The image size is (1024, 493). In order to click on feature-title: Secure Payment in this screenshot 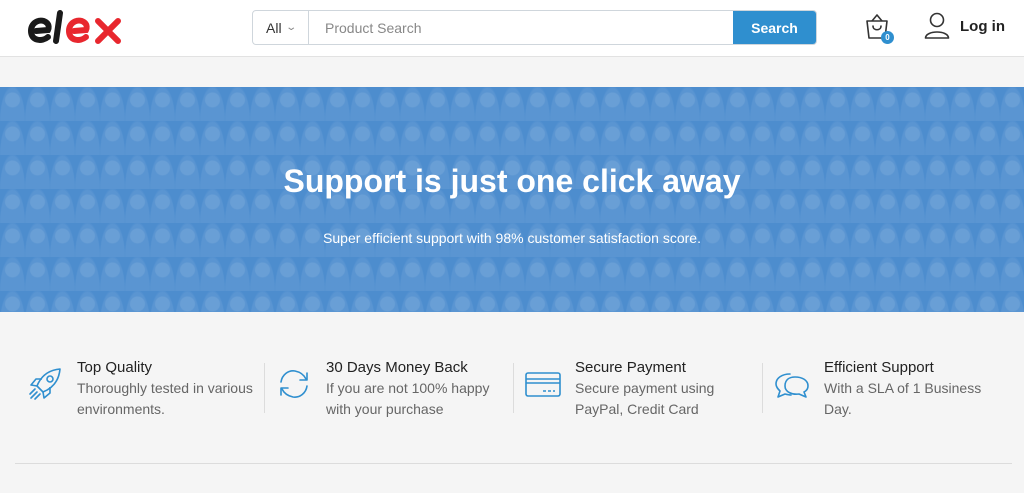, I will do `click(630, 367)`.